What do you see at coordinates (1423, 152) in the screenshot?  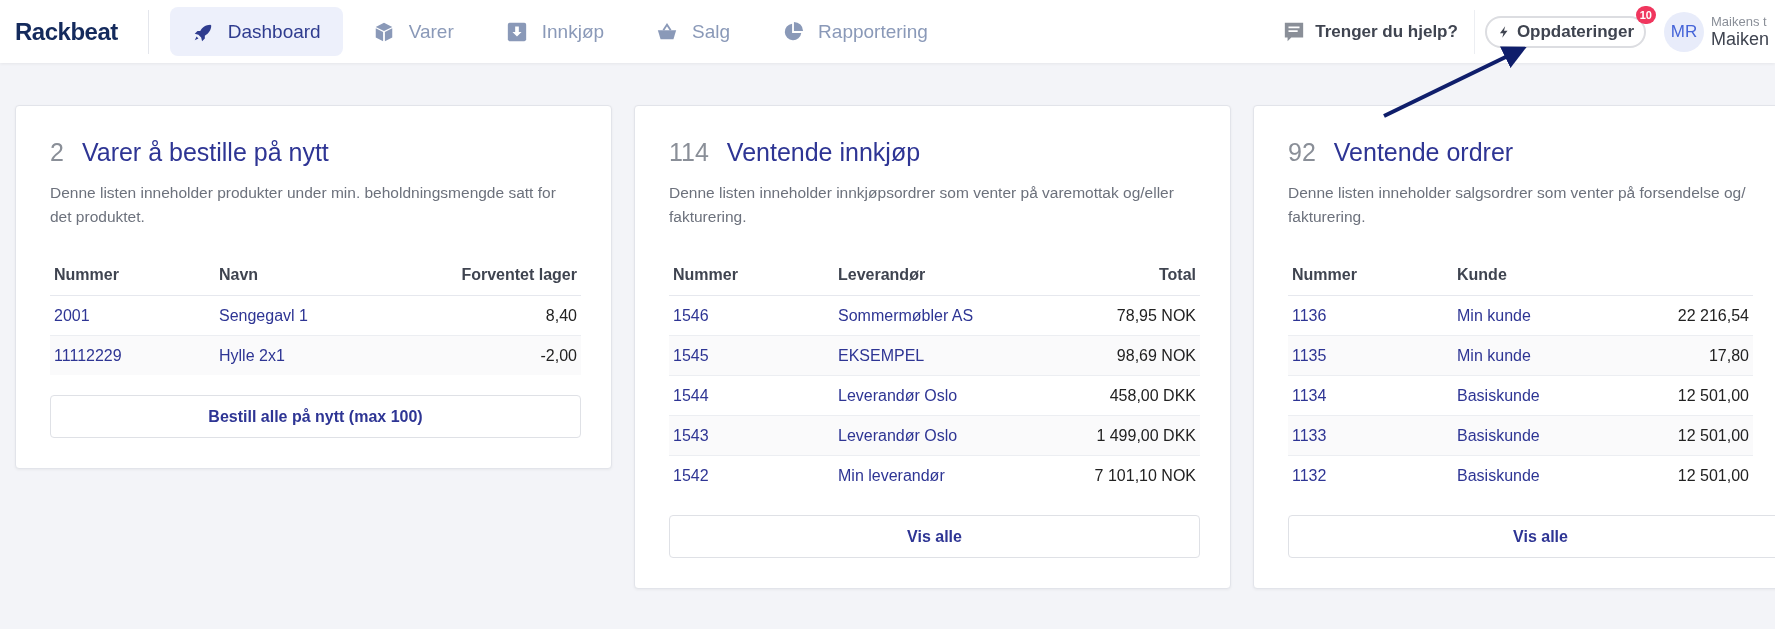 I see `card-title: Ventende ordrer` at bounding box center [1423, 152].